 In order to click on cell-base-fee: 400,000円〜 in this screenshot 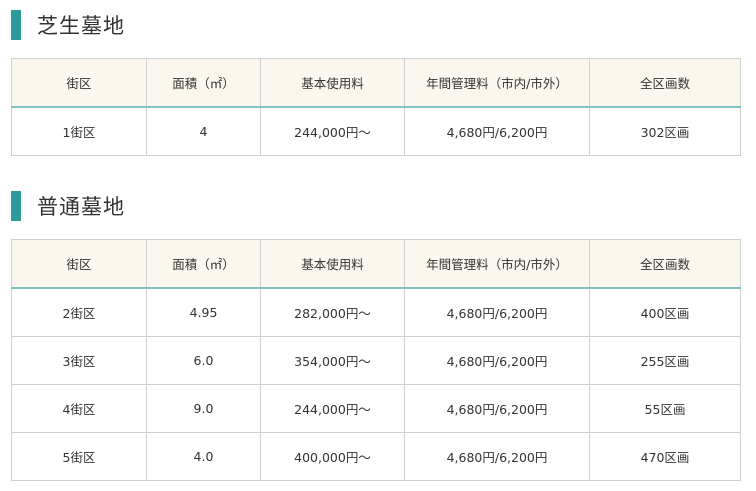, I will do `click(332, 456)`.